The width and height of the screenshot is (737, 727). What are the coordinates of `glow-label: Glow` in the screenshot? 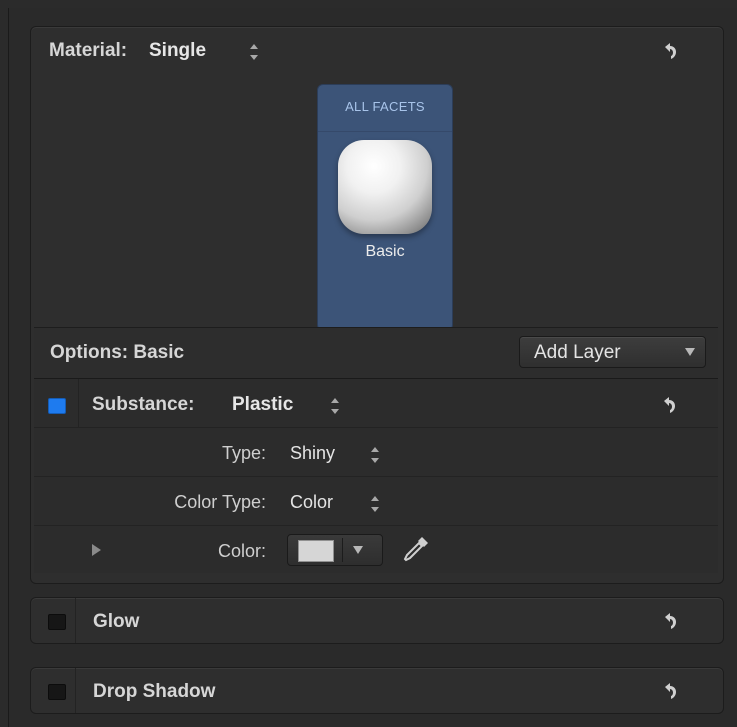 It's located at (116, 621).